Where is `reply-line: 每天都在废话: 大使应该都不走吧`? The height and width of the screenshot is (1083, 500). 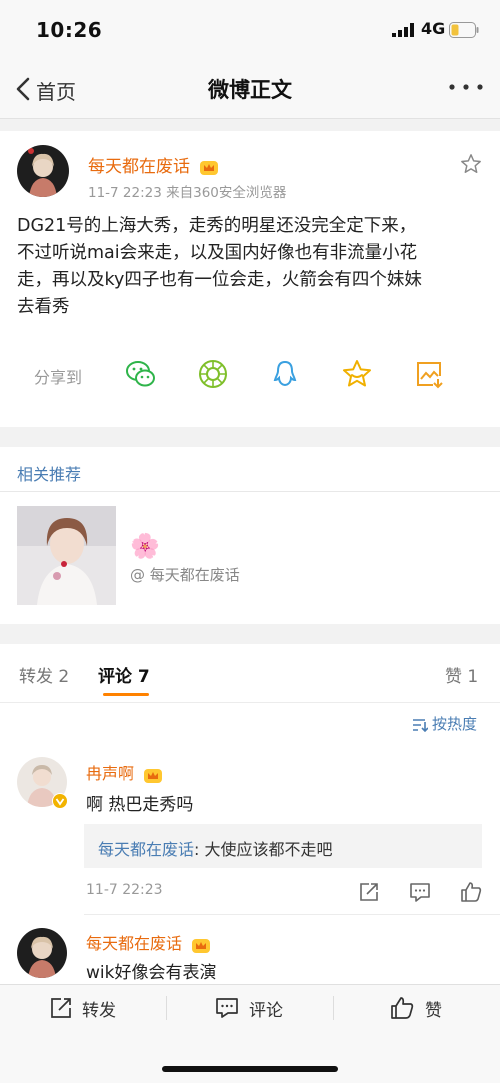 reply-line: 每天都在废话: 大使应该都不走吧 is located at coordinates (215, 848).